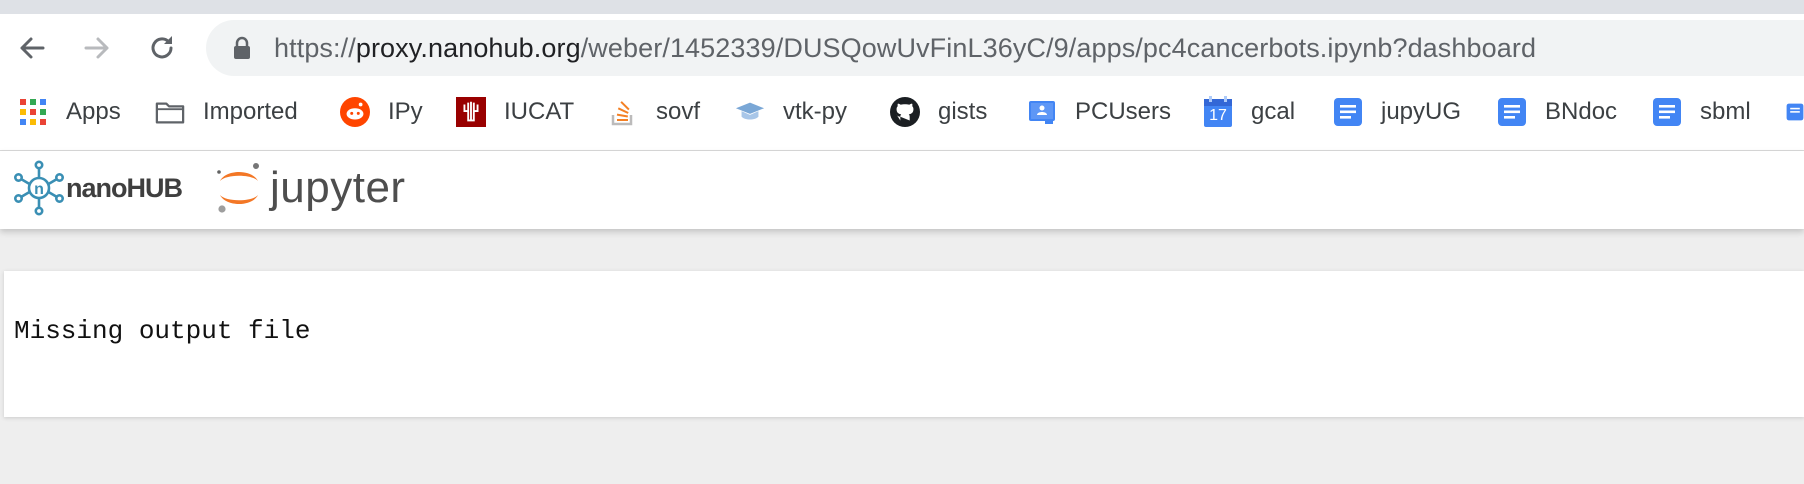  Describe the element at coordinates (963, 111) in the screenshot. I see `bookmark-label: gists` at that location.